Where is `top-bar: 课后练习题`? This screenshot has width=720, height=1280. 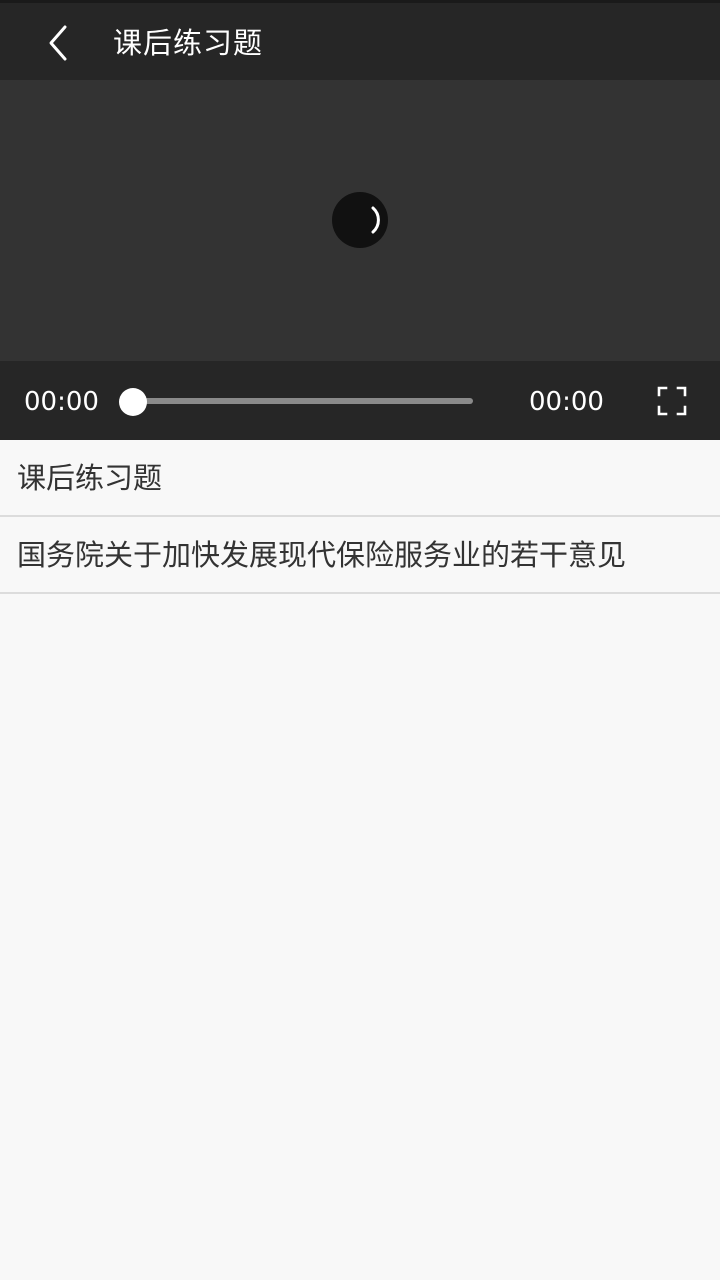
top-bar: 课后练习题 is located at coordinates (360, 40).